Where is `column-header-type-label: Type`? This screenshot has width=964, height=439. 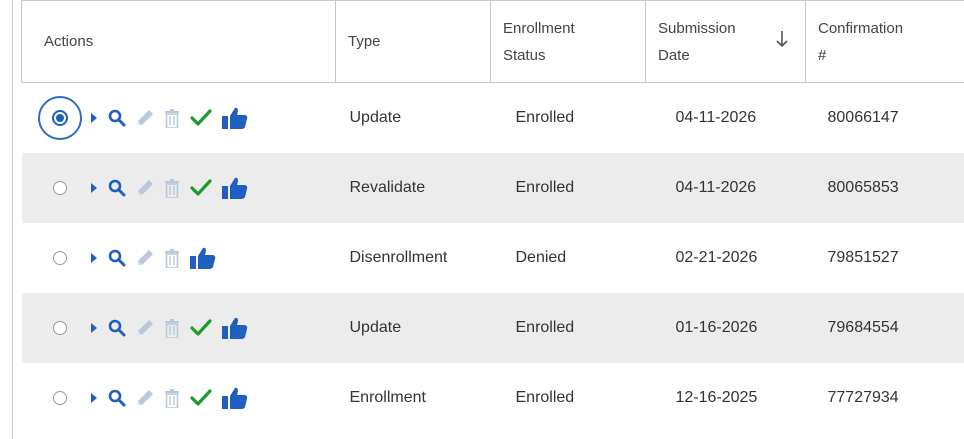
column-header-type-label: Type is located at coordinates (364, 41).